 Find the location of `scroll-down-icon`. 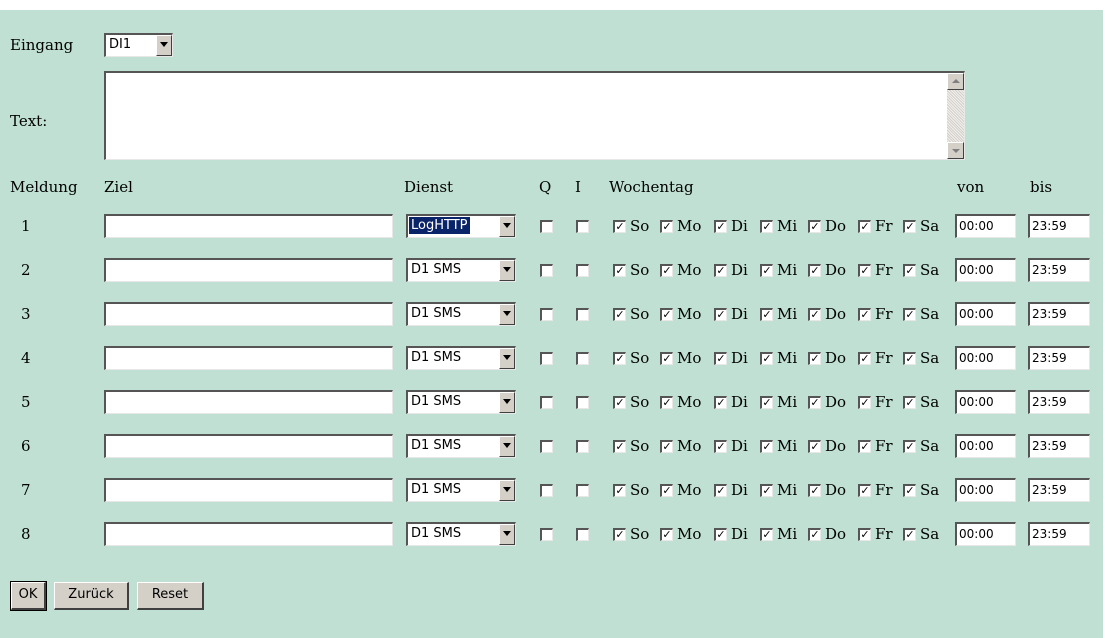

scroll-down-icon is located at coordinates (955, 150).